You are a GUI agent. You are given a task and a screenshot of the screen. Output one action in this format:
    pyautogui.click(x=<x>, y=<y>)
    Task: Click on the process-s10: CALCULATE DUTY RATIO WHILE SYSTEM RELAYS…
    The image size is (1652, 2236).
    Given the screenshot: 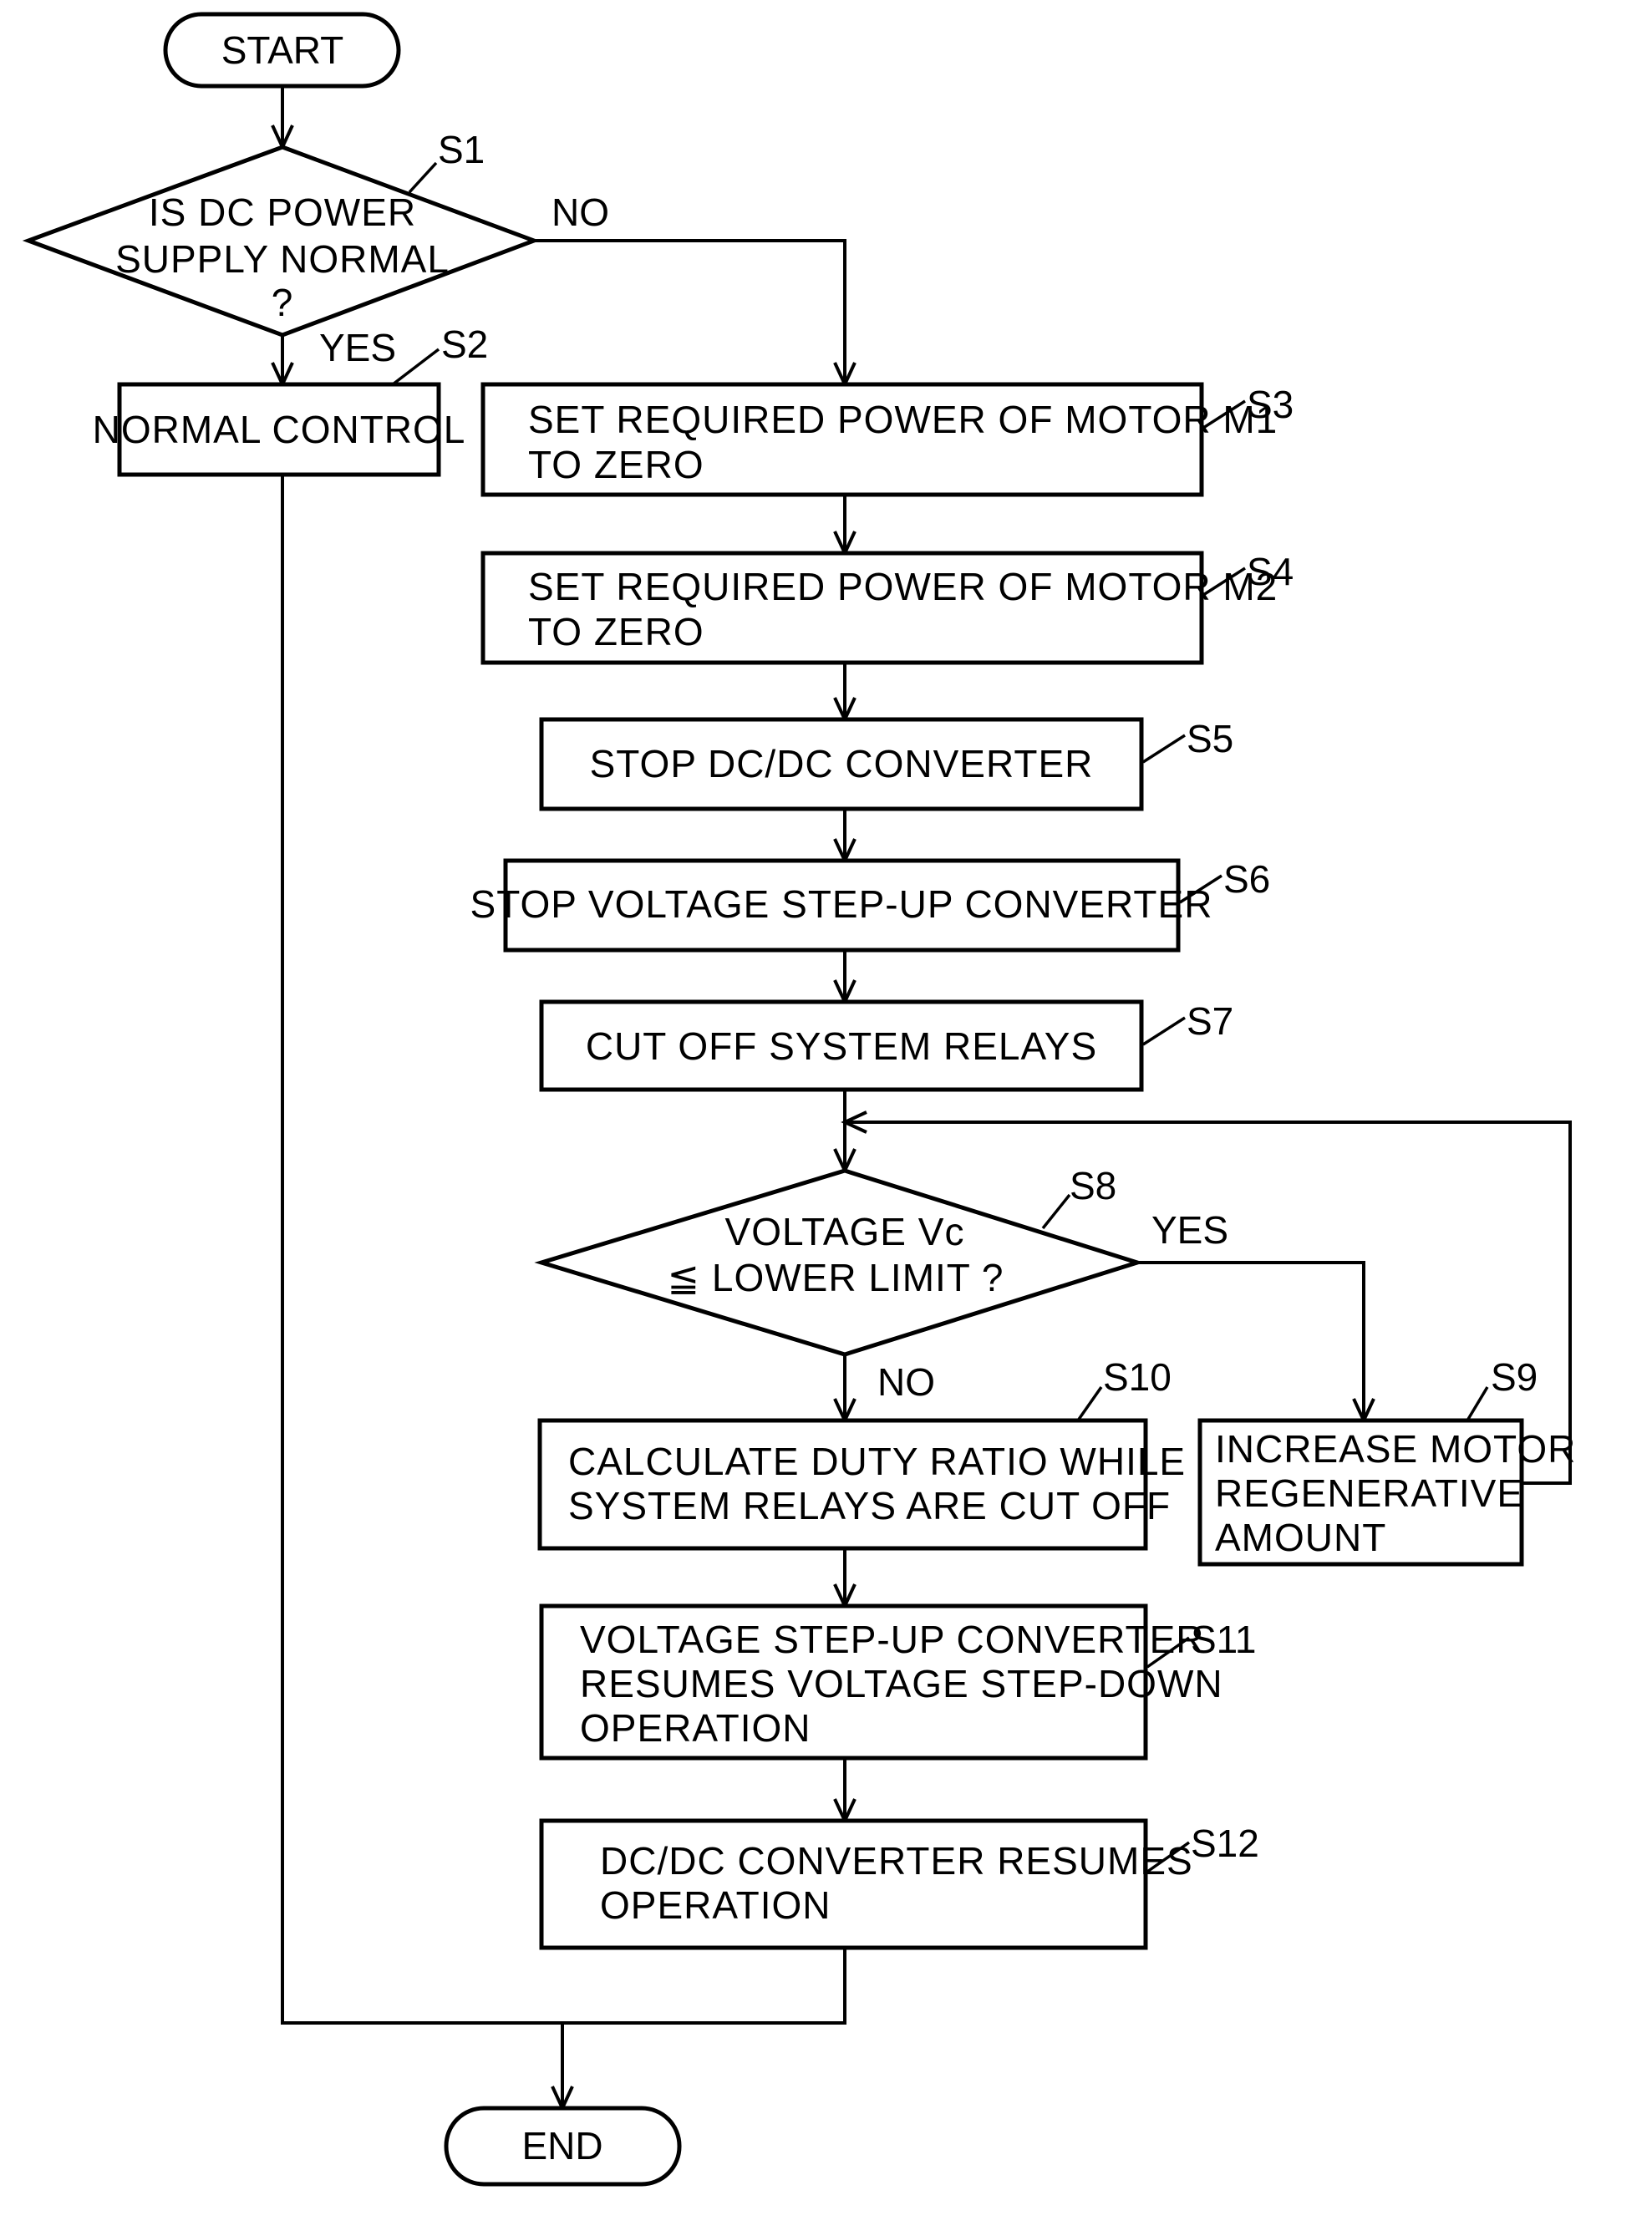 What is the action you would take?
    pyautogui.click(x=862, y=1453)
    